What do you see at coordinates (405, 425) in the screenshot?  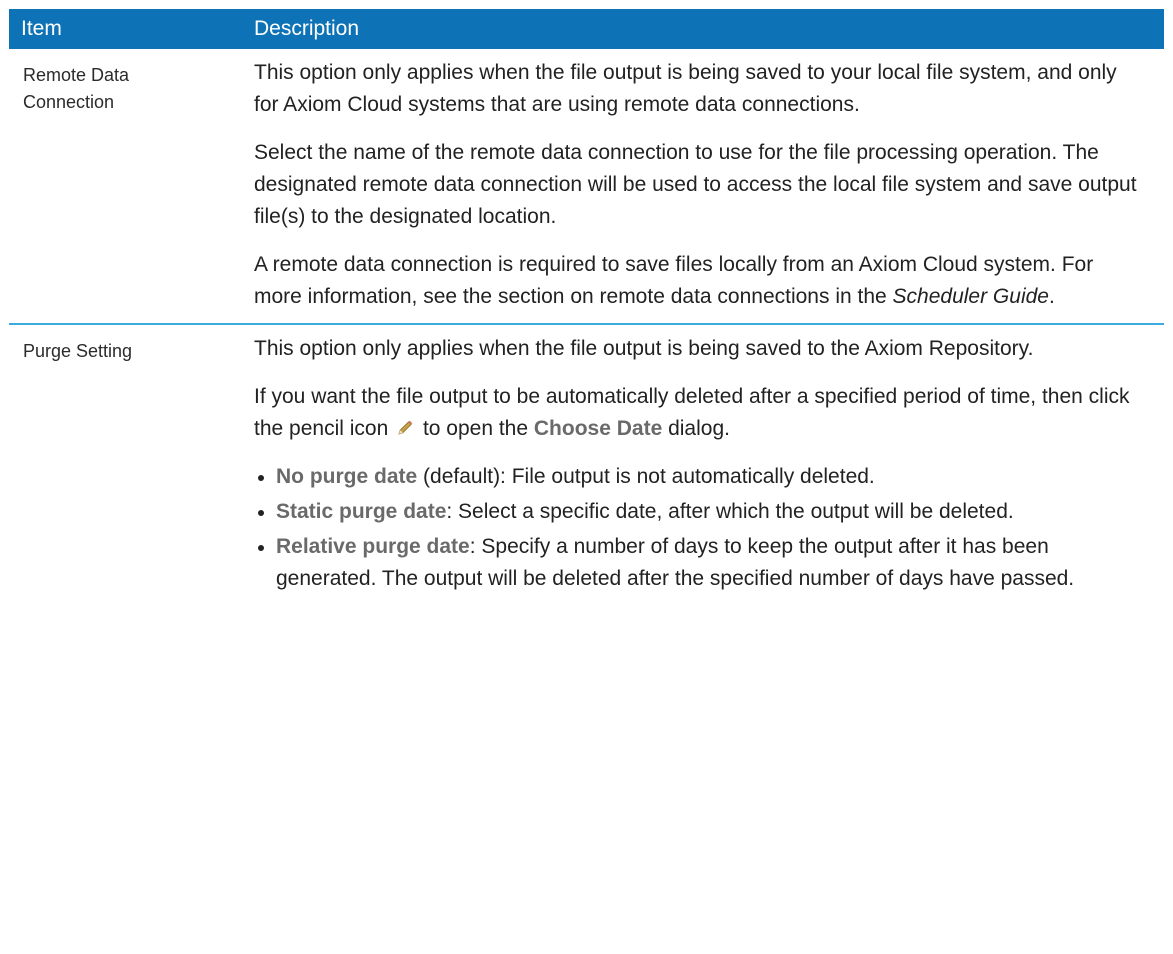 I see `pencil-icon` at bounding box center [405, 425].